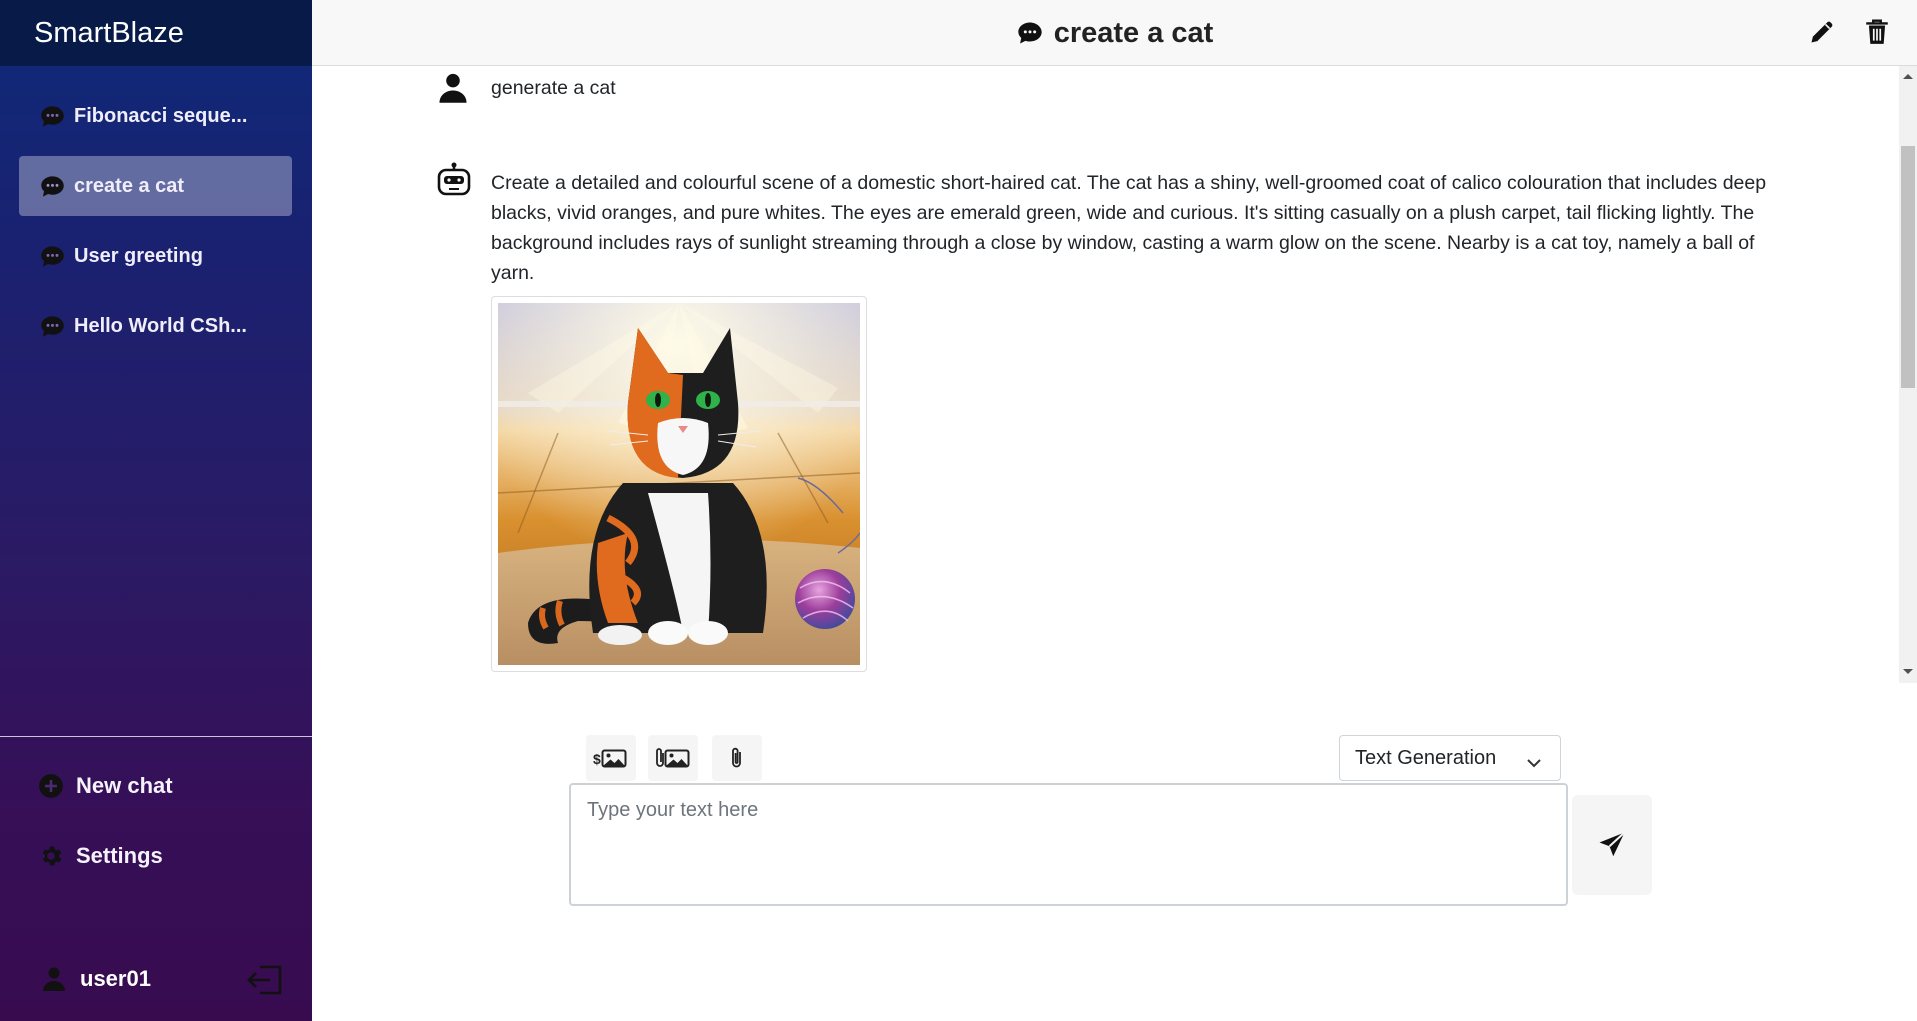  I want to click on chat-title-text: create a cat, so click(1133, 32).